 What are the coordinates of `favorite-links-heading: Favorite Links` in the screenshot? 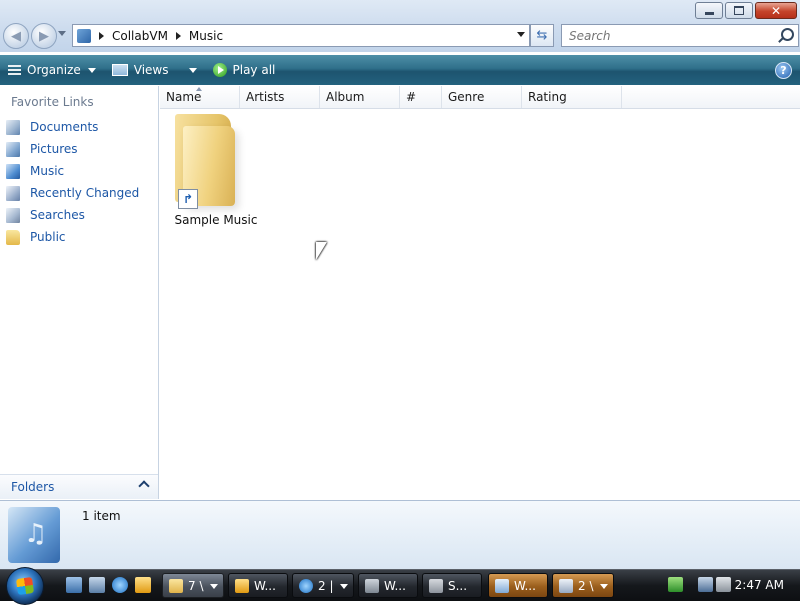 It's located at (52, 102).